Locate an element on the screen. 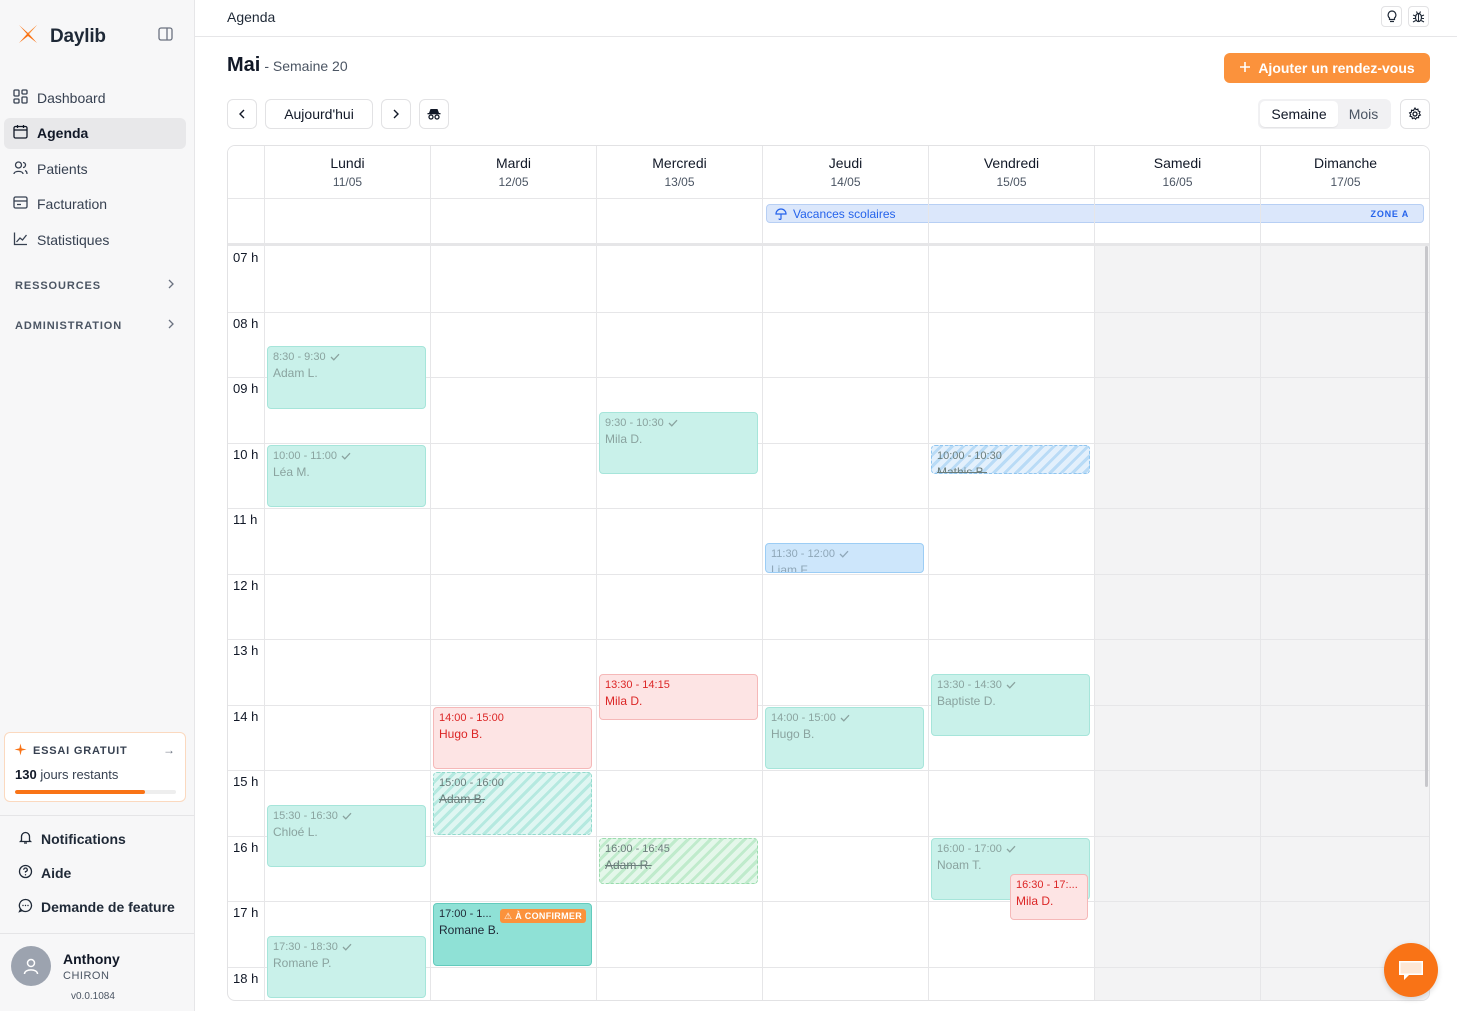 Image resolution: width=1457 pixels, height=1011 pixels. holiday-label: Vacances scolaires is located at coordinates (844, 213).